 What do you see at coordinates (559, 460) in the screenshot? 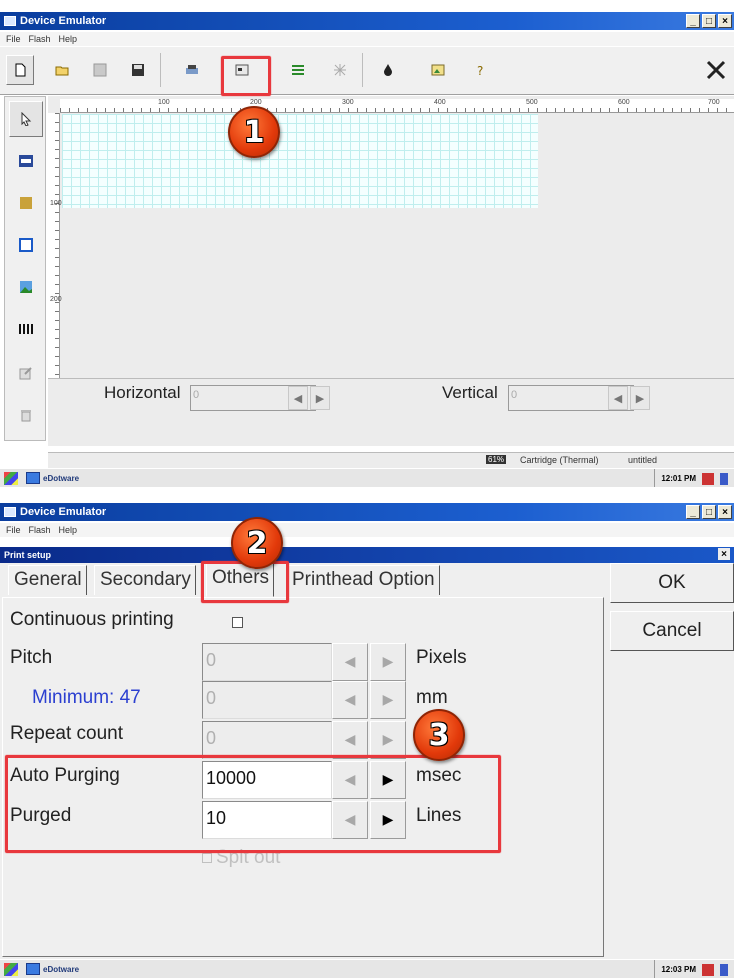
I see `cartridge-status: Cartridge (Thermal)` at bounding box center [559, 460].